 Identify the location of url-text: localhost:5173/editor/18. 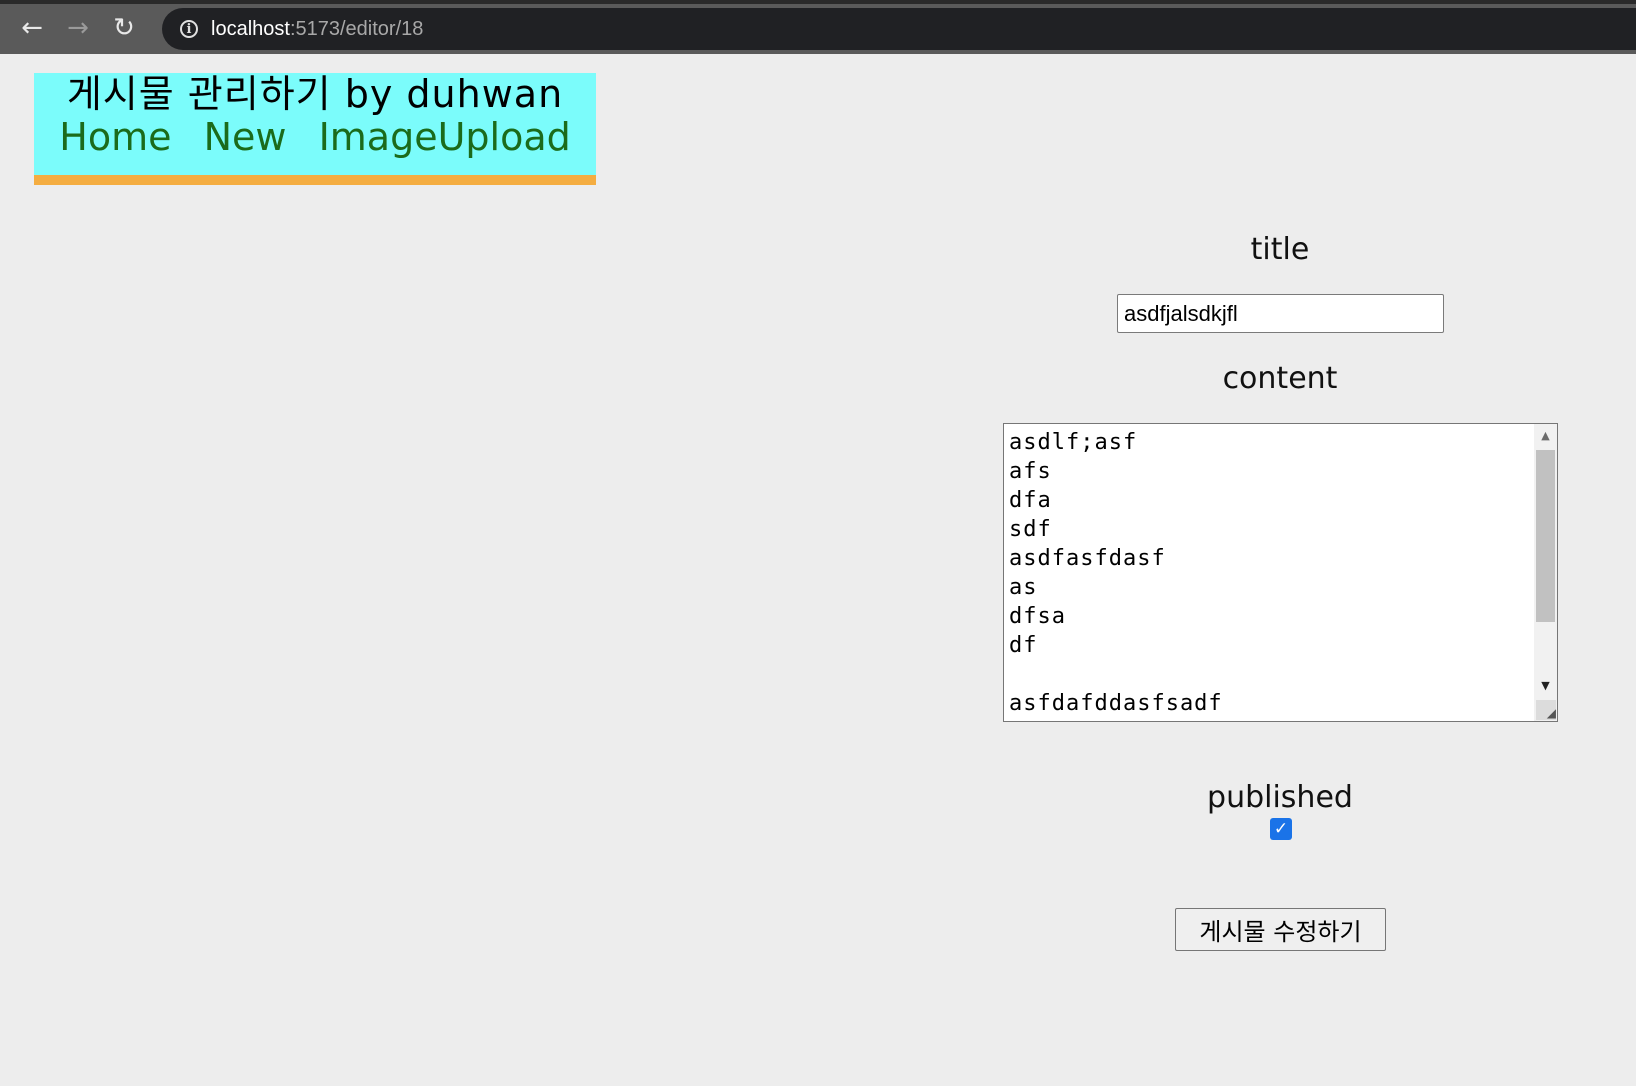
(317, 29).